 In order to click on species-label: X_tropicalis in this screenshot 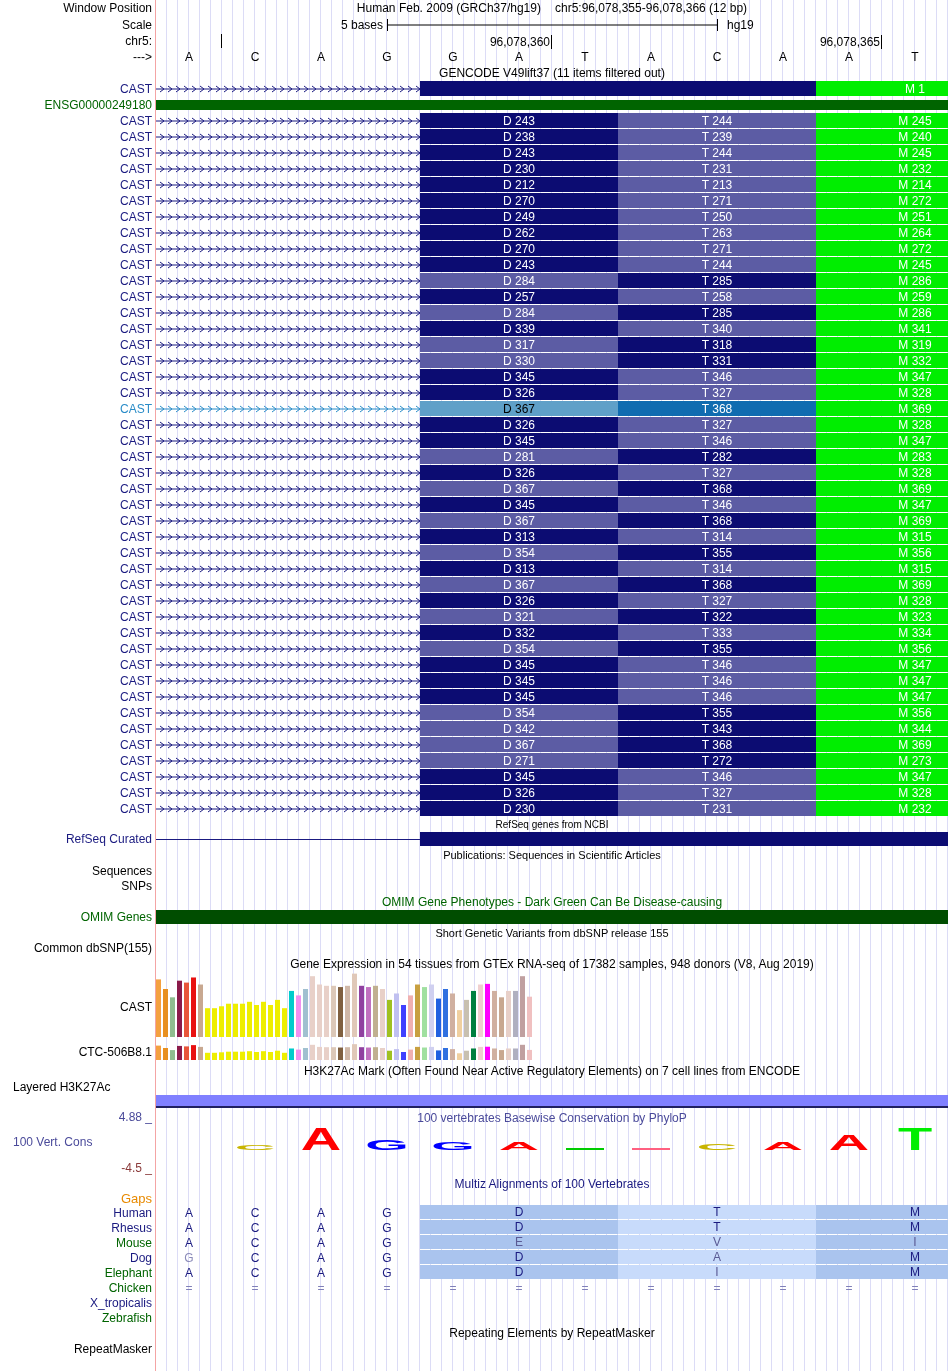, I will do `click(120, 1302)`.